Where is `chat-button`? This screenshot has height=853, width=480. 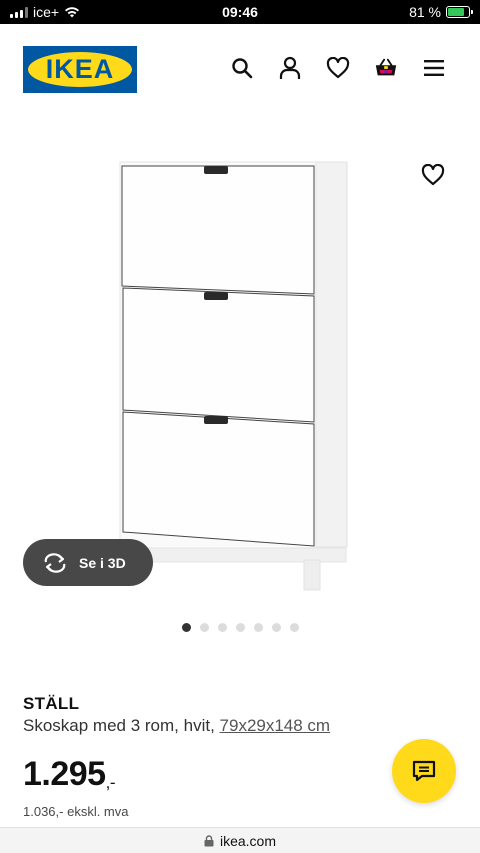
chat-button is located at coordinates (424, 771).